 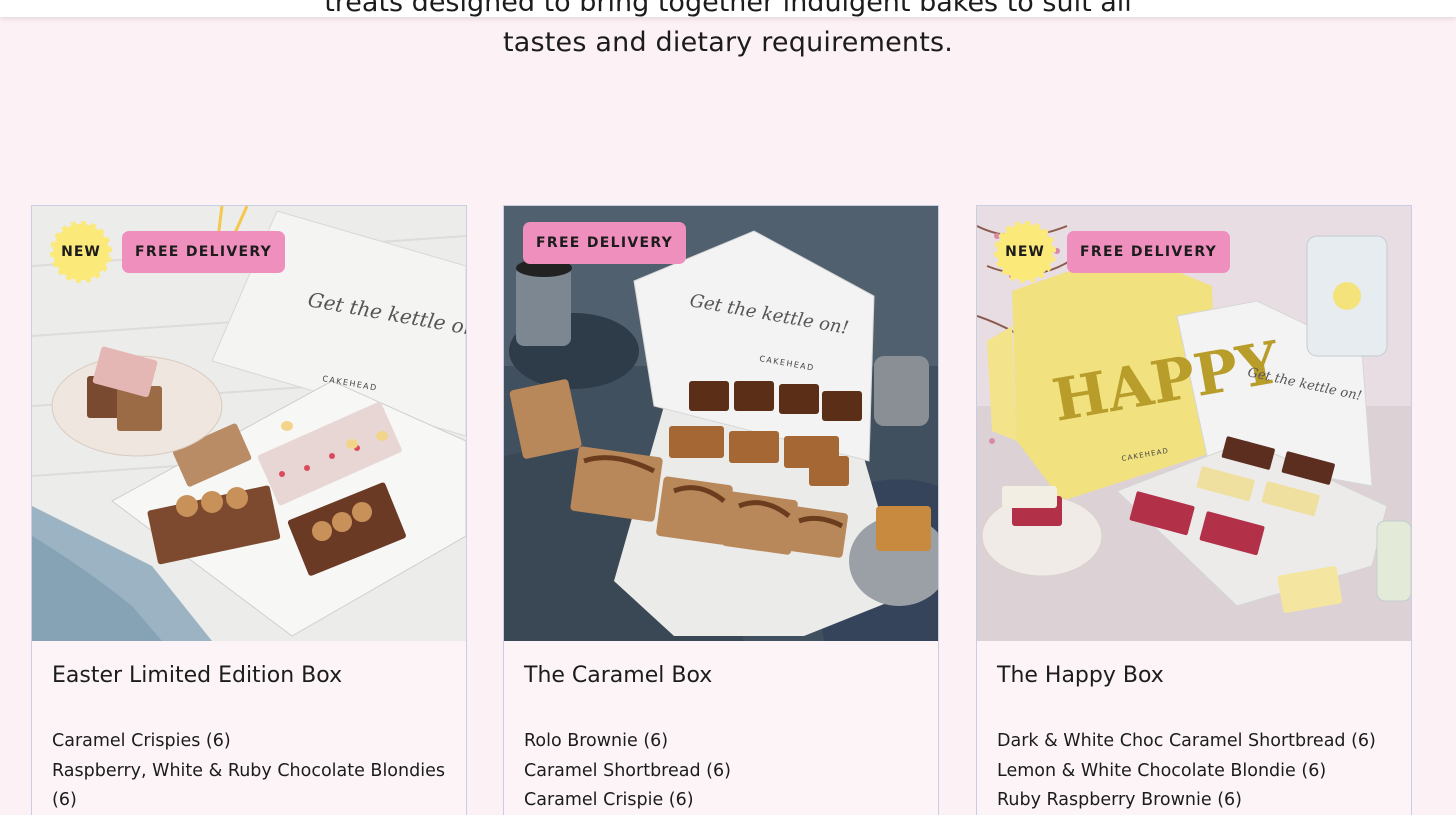 I want to click on list-item: Caramel Shortbread (6), so click(x=627, y=770).